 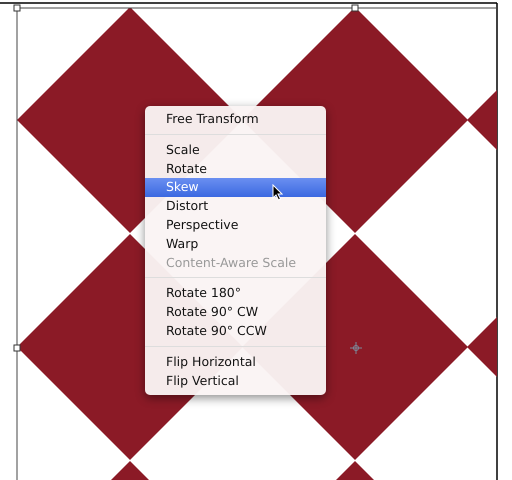 I want to click on menu-item: Rotate 90° CCW, so click(x=235, y=331).